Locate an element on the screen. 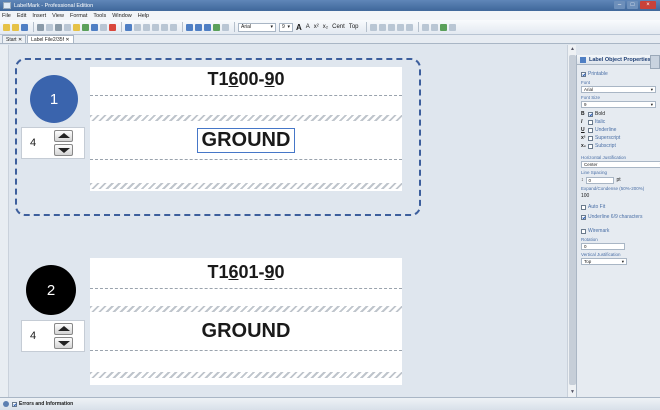 The width and height of the screenshot is (660, 410). menu-window: Window is located at coordinates (122, 16).